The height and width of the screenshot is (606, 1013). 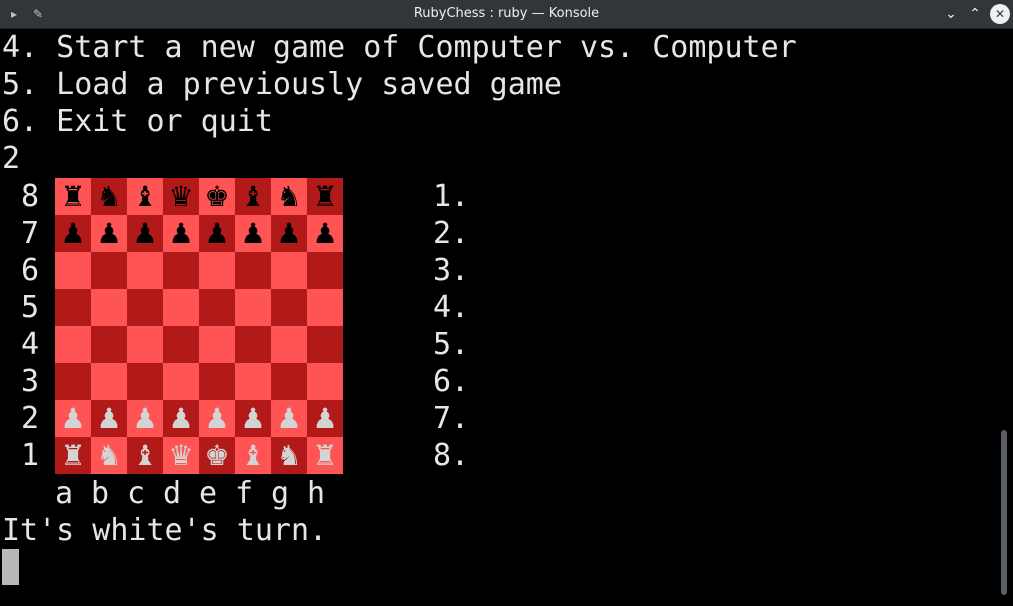 I want to click on square-f3, so click(x=253, y=381).